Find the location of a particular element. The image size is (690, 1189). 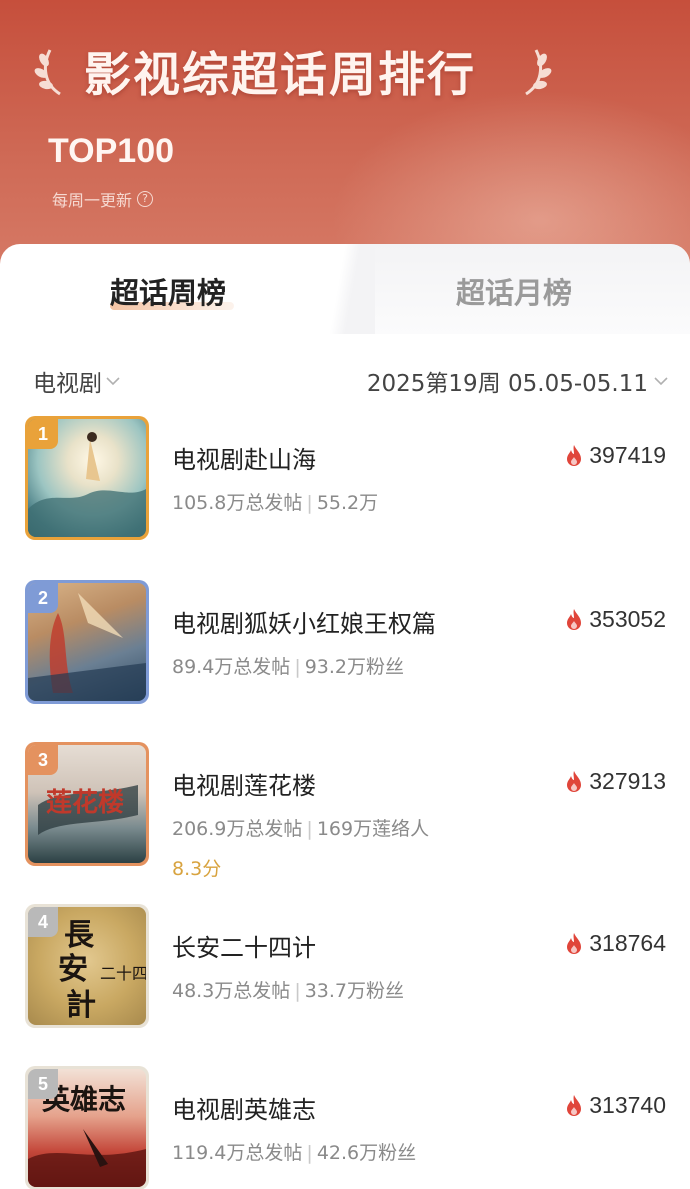

heat-value: 327913 is located at coordinates (615, 781).